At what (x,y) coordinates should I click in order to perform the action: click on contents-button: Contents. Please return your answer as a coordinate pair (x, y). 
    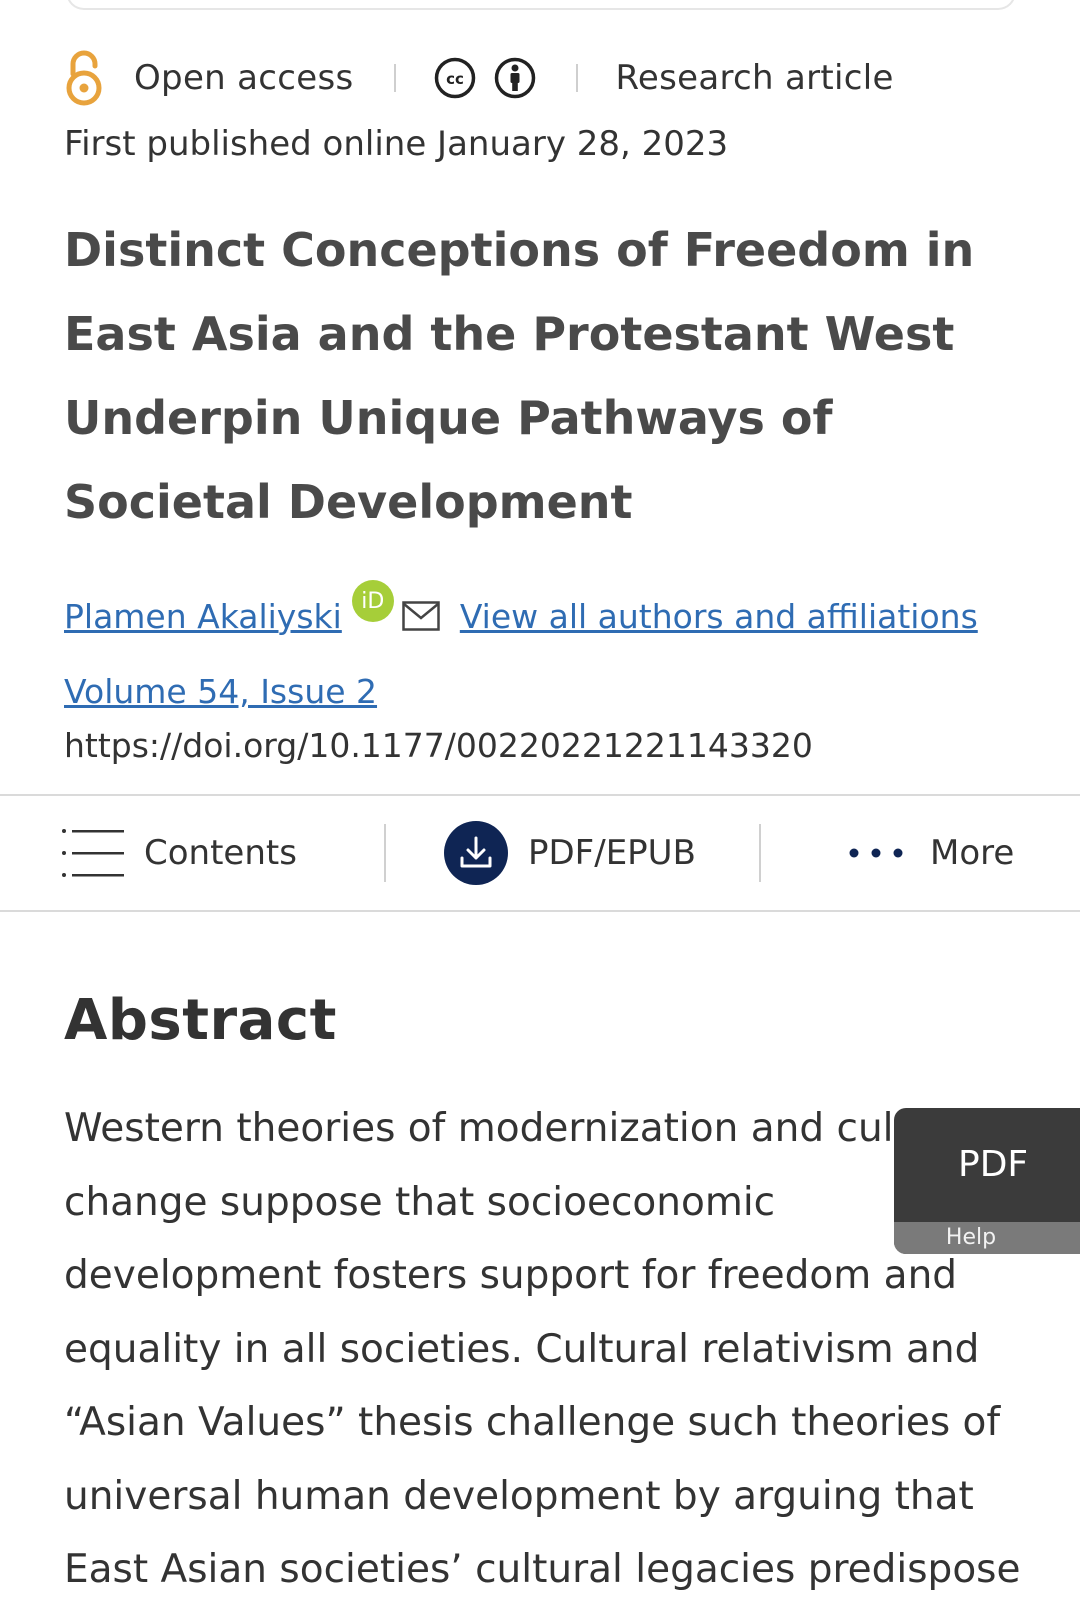
    Looking at the image, I should click on (179, 853).